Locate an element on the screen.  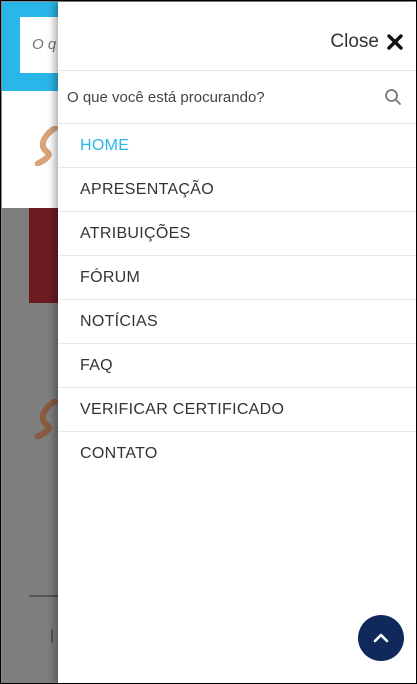
menu-item-noticias: NOTÍCIAS is located at coordinates (237, 322).